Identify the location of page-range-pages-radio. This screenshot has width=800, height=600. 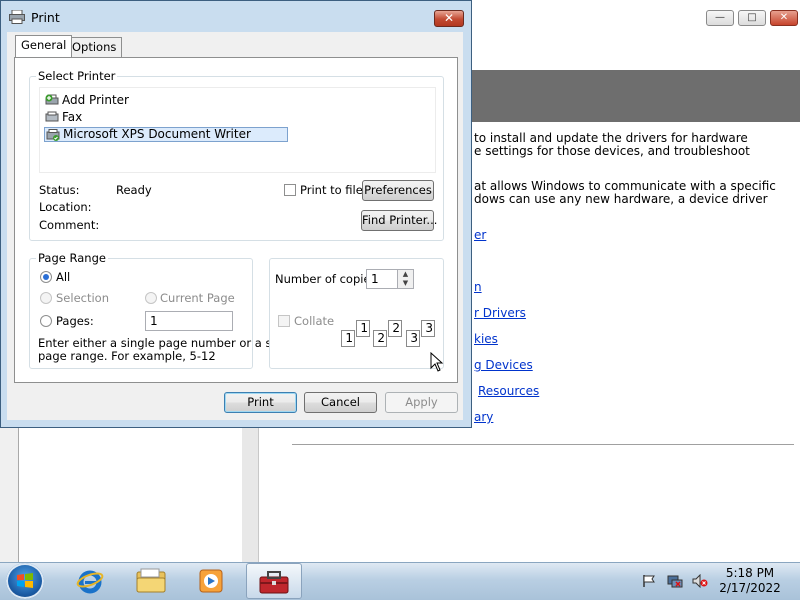
(46, 321).